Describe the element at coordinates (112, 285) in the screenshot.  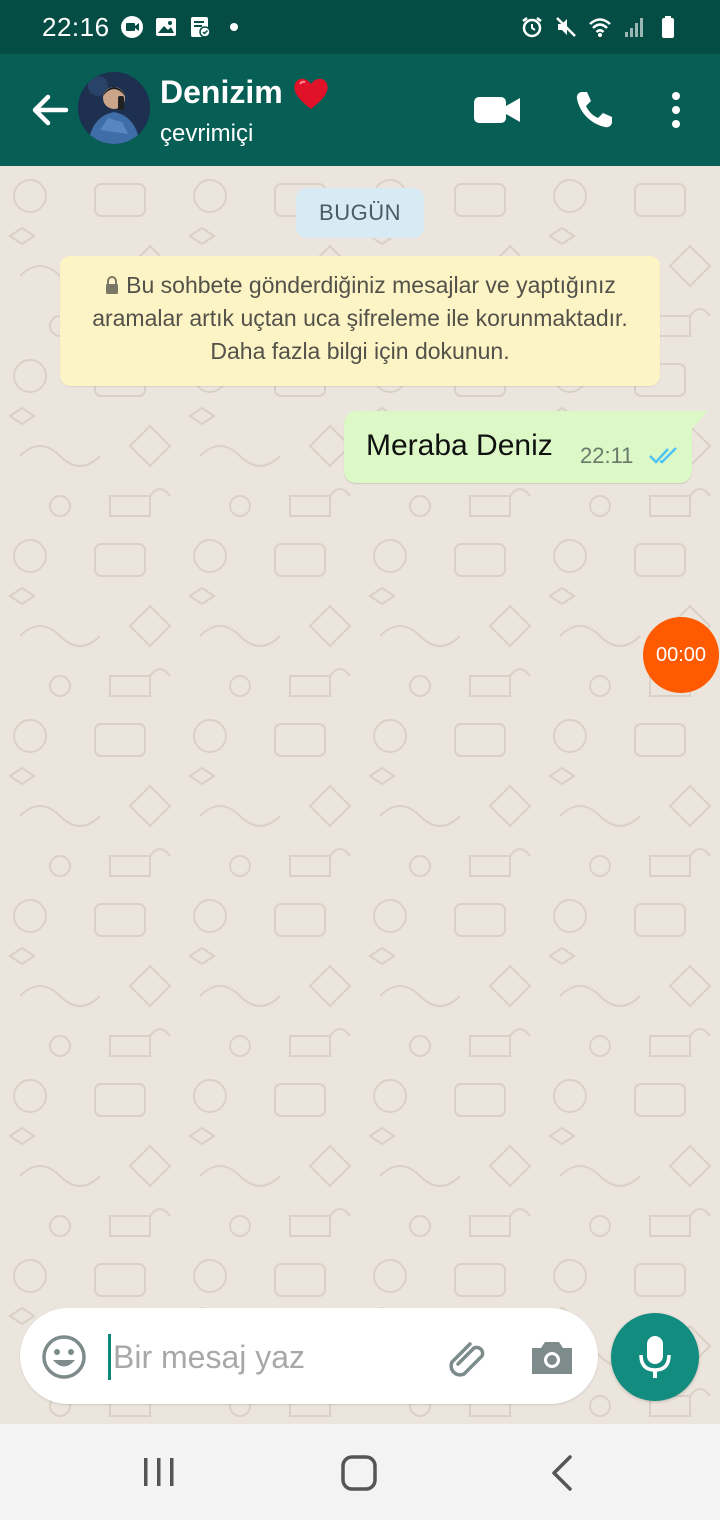
I see `lock-icon` at that location.